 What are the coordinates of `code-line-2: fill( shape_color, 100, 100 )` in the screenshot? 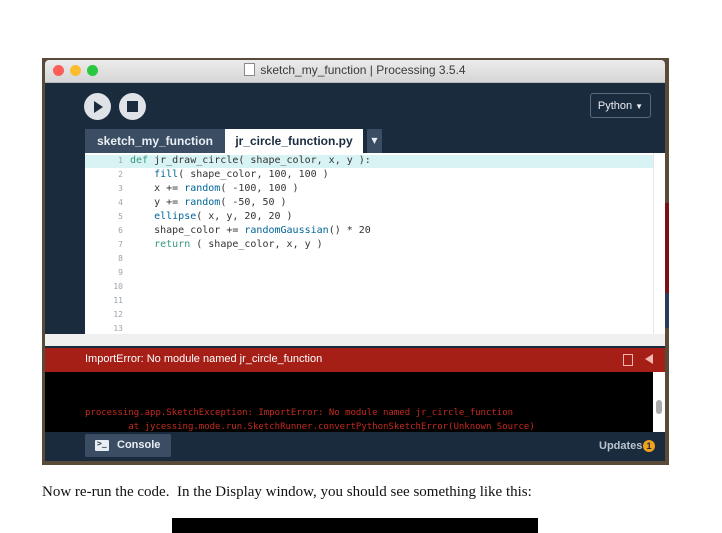 It's located at (241, 174).